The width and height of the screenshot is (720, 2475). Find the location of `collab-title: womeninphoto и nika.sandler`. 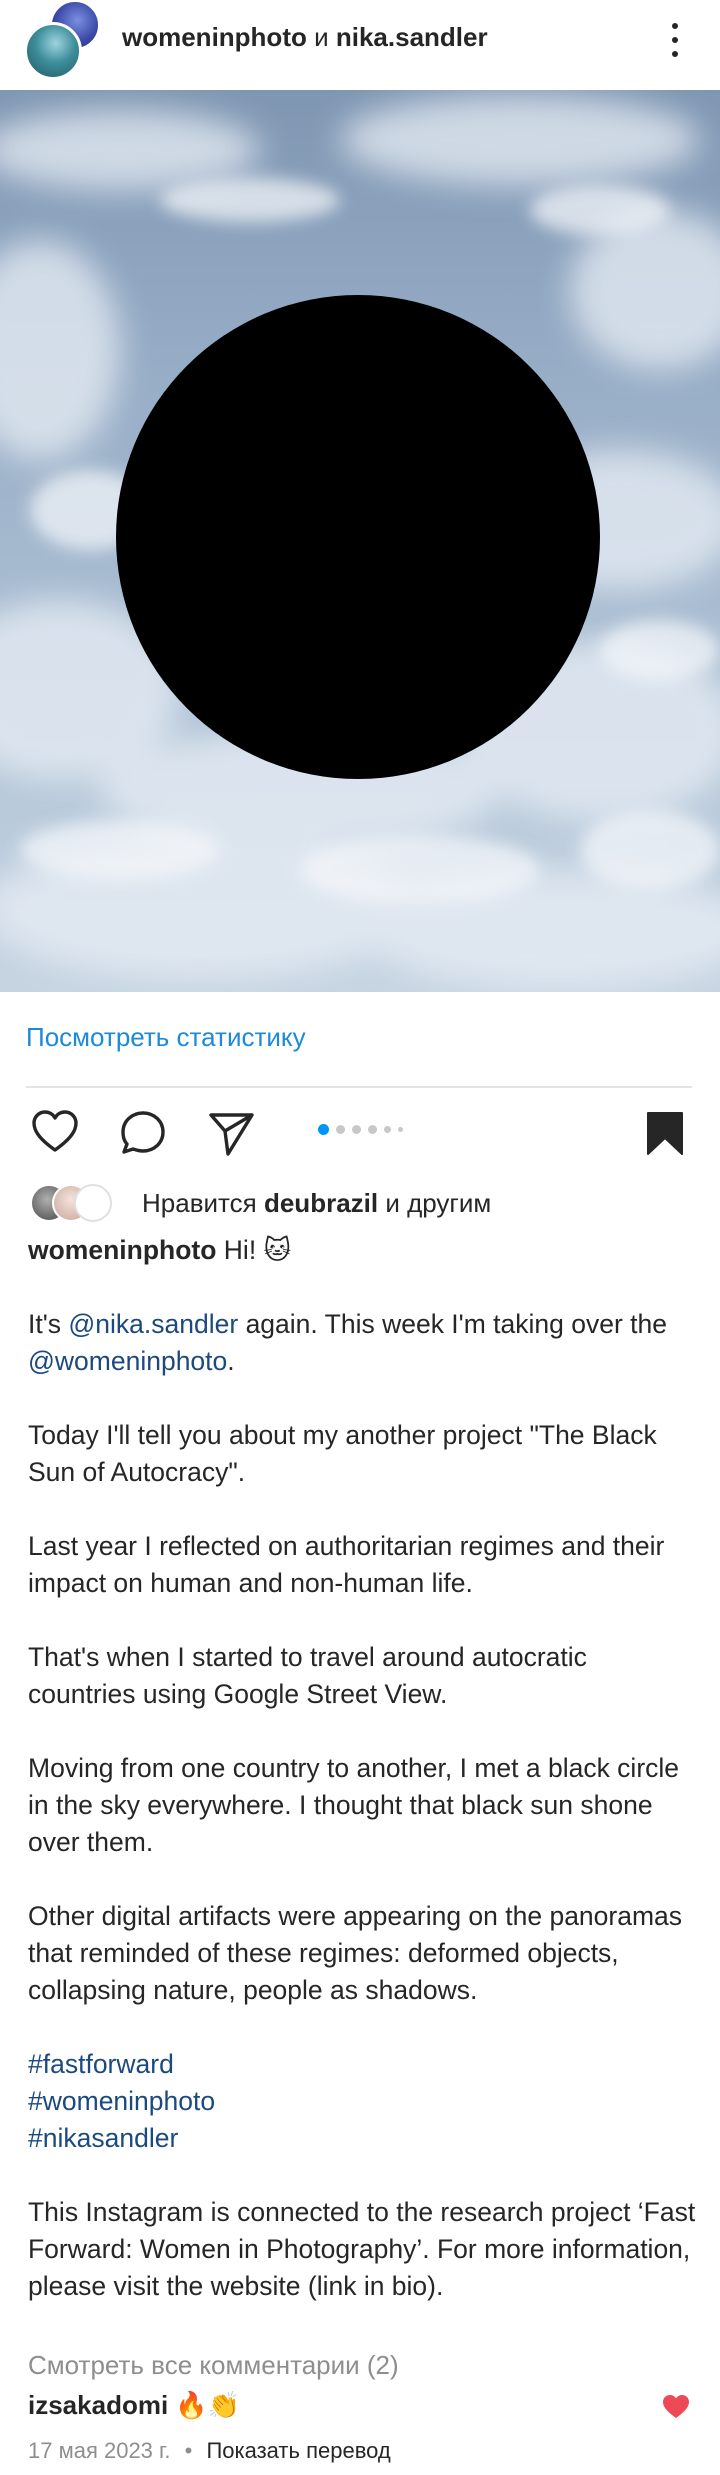

collab-title: womeninphoto и nika.sandler is located at coordinates (305, 37).